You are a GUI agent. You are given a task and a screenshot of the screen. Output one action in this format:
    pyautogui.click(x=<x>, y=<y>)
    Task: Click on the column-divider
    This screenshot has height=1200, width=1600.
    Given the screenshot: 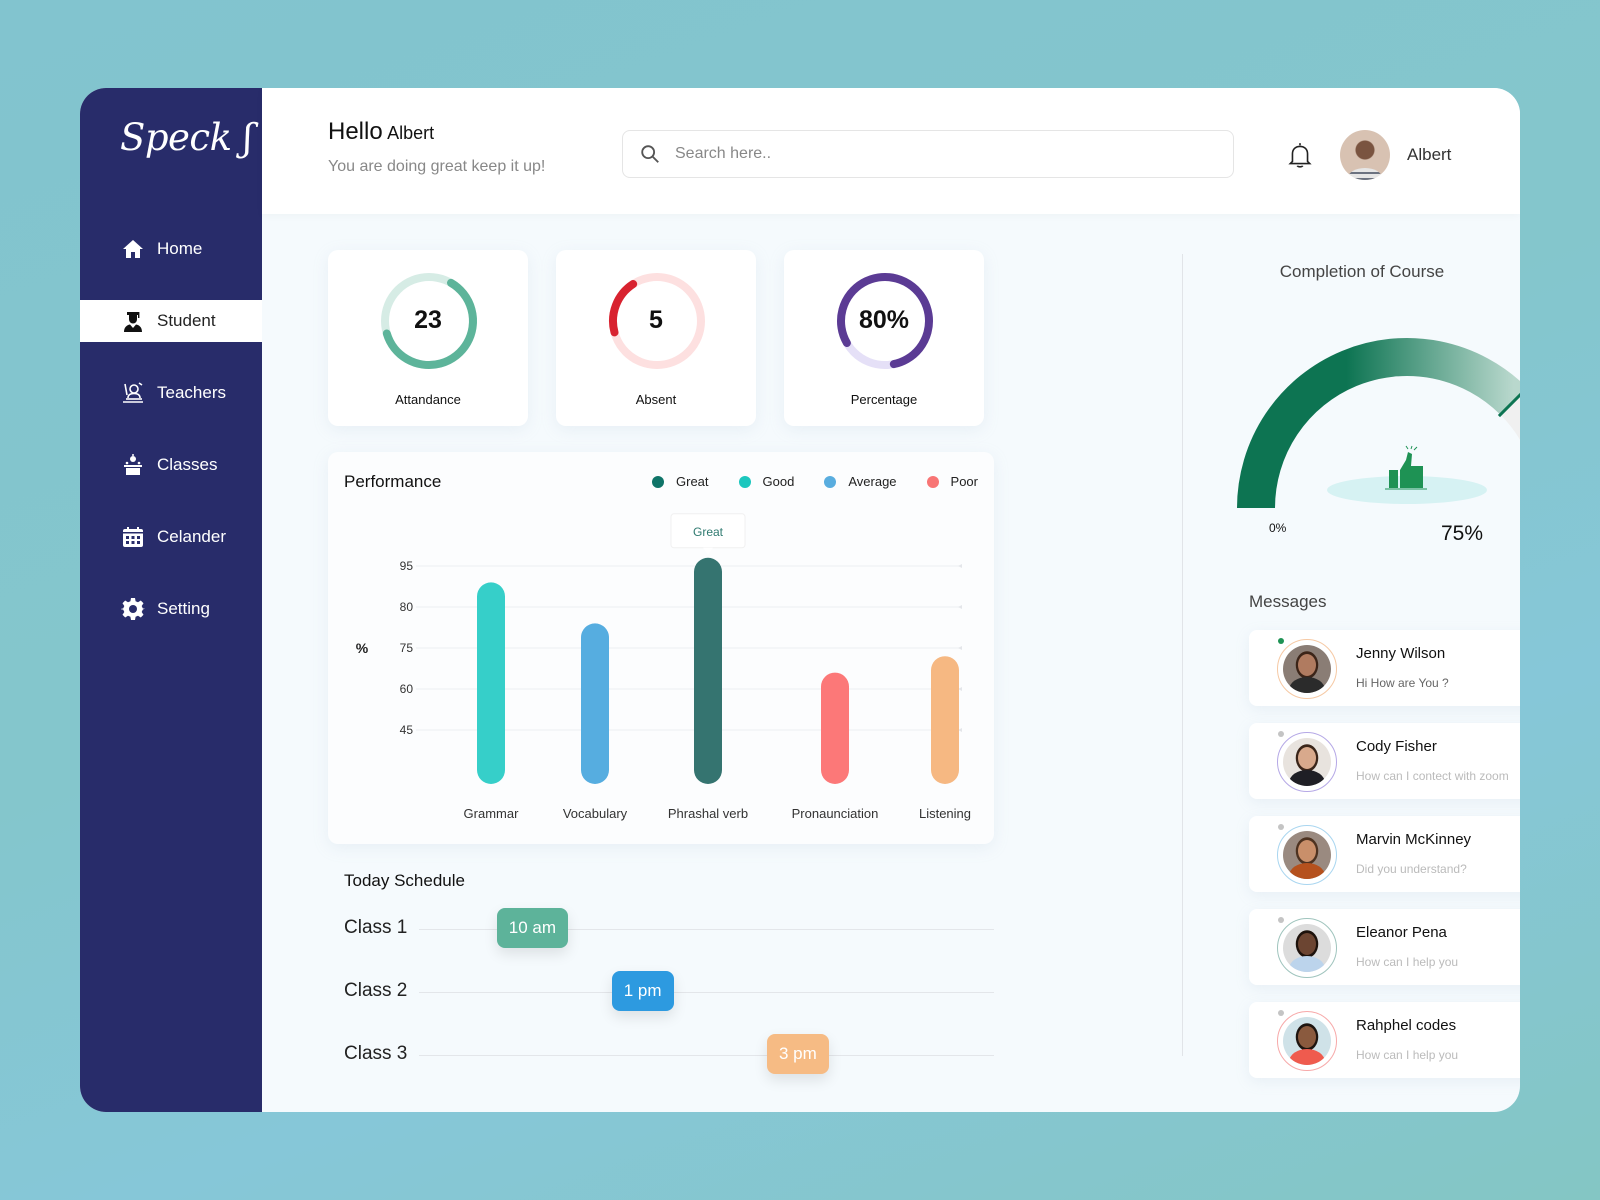 What is the action you would take?
    pyautogui.click(x=1182, y=655)
    